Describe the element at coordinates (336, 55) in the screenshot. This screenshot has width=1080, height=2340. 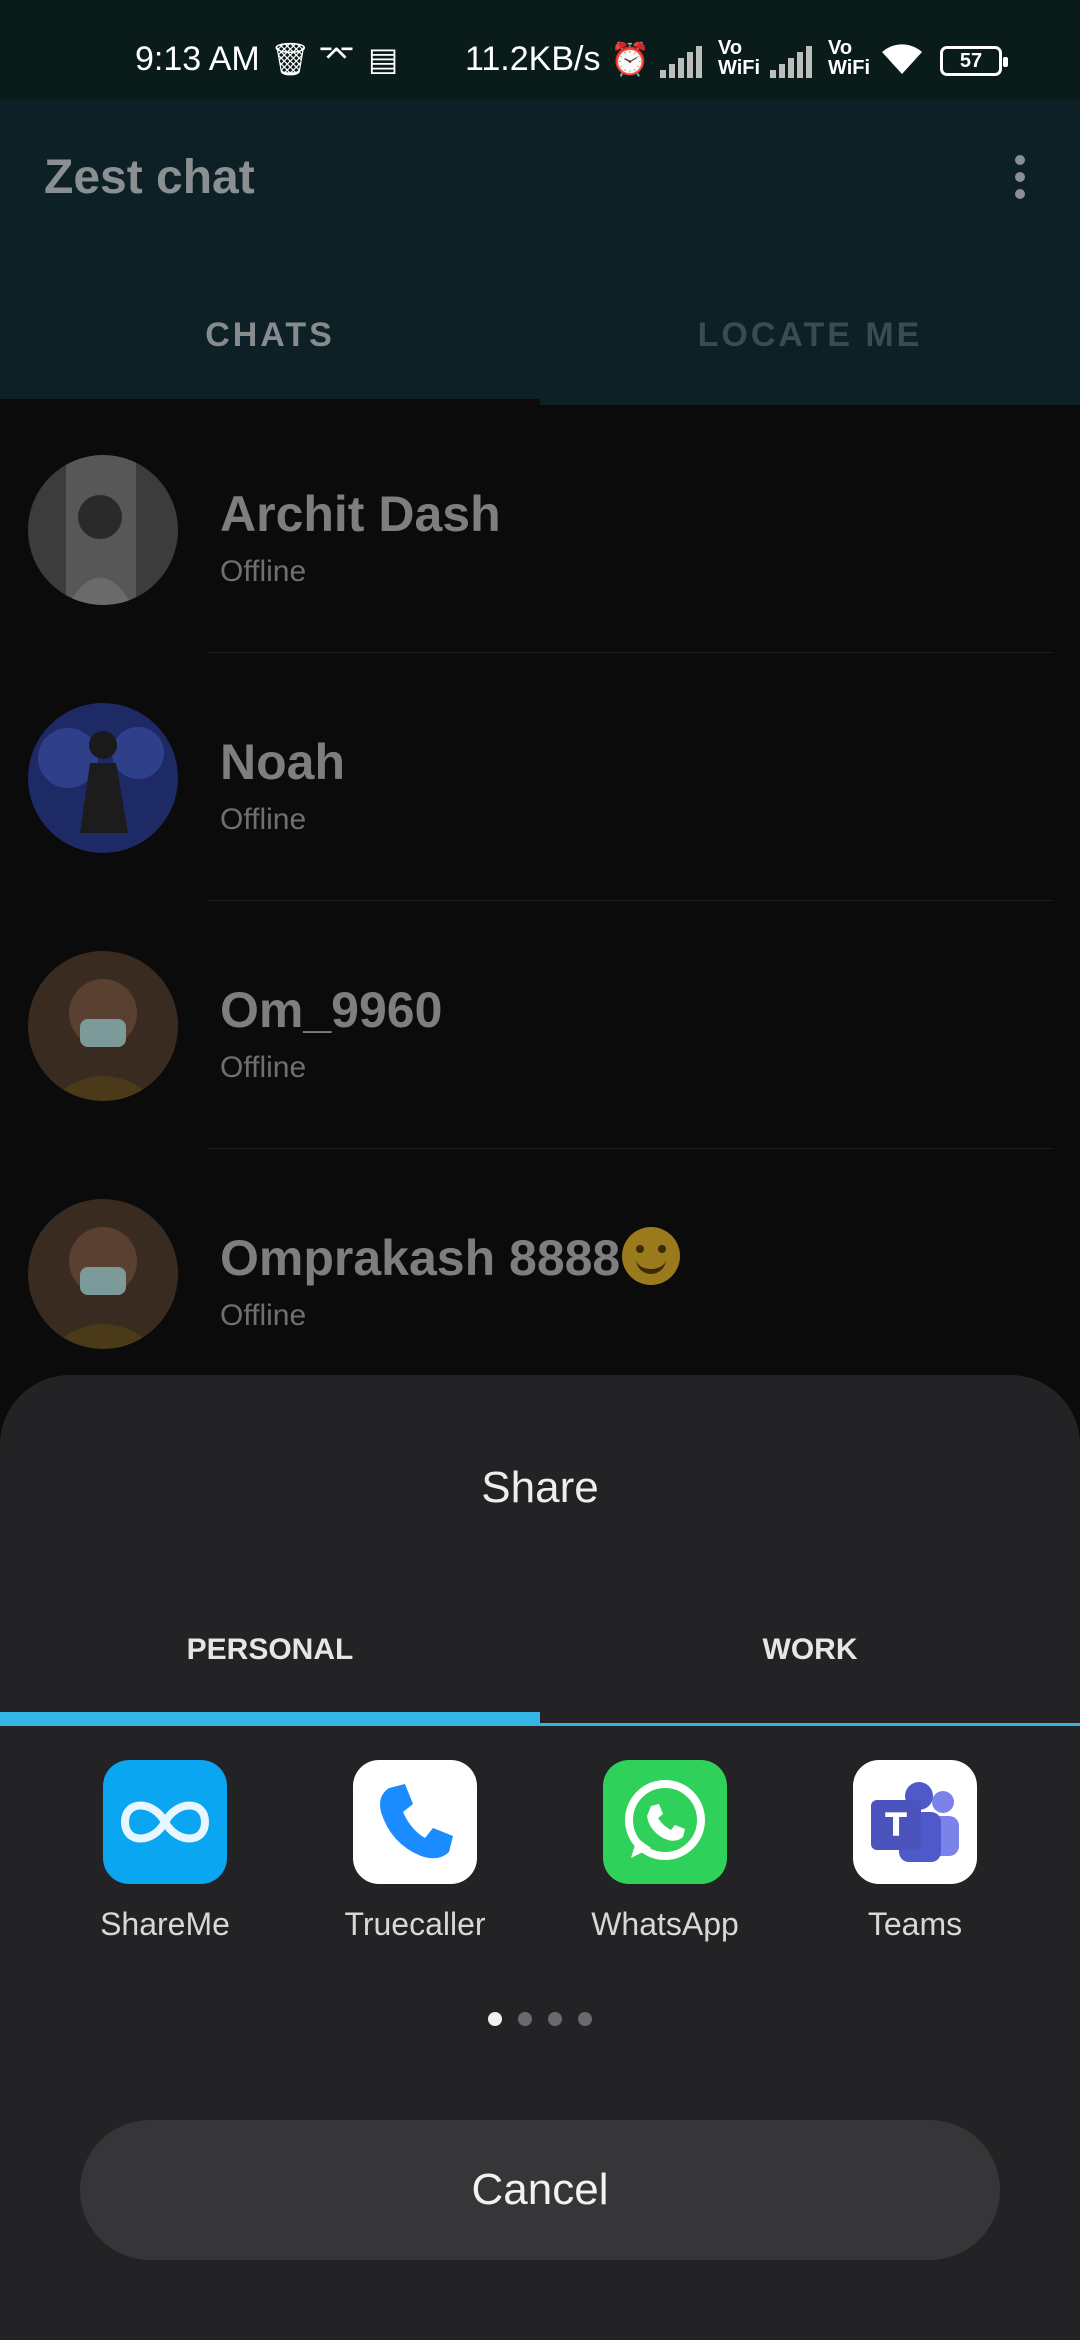
I see `amazon-notification-icon: ⌤` at that location.